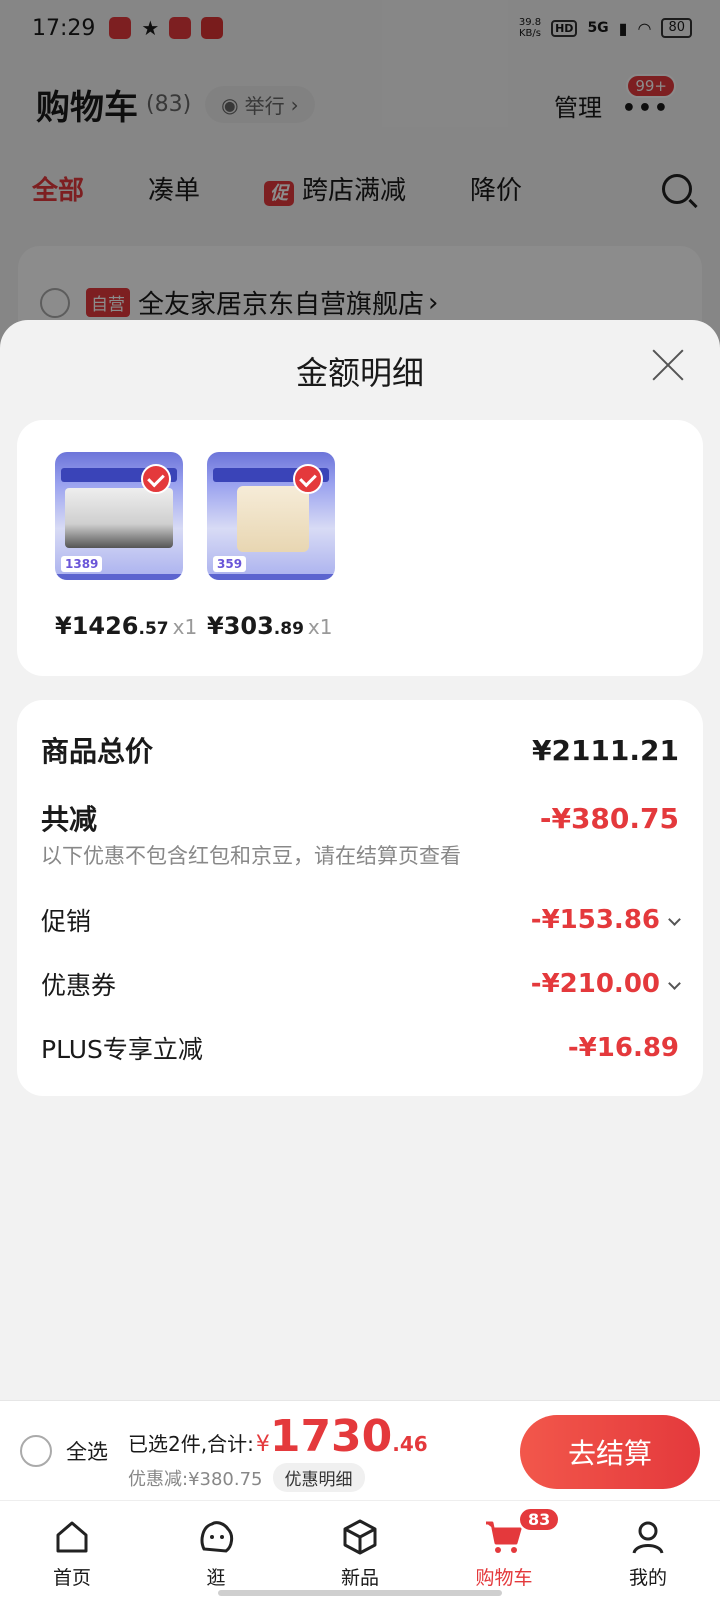  Describe the element at coordinates (69, 819) in the screenshot. I see `total-reduce-label: 共减` at that location.